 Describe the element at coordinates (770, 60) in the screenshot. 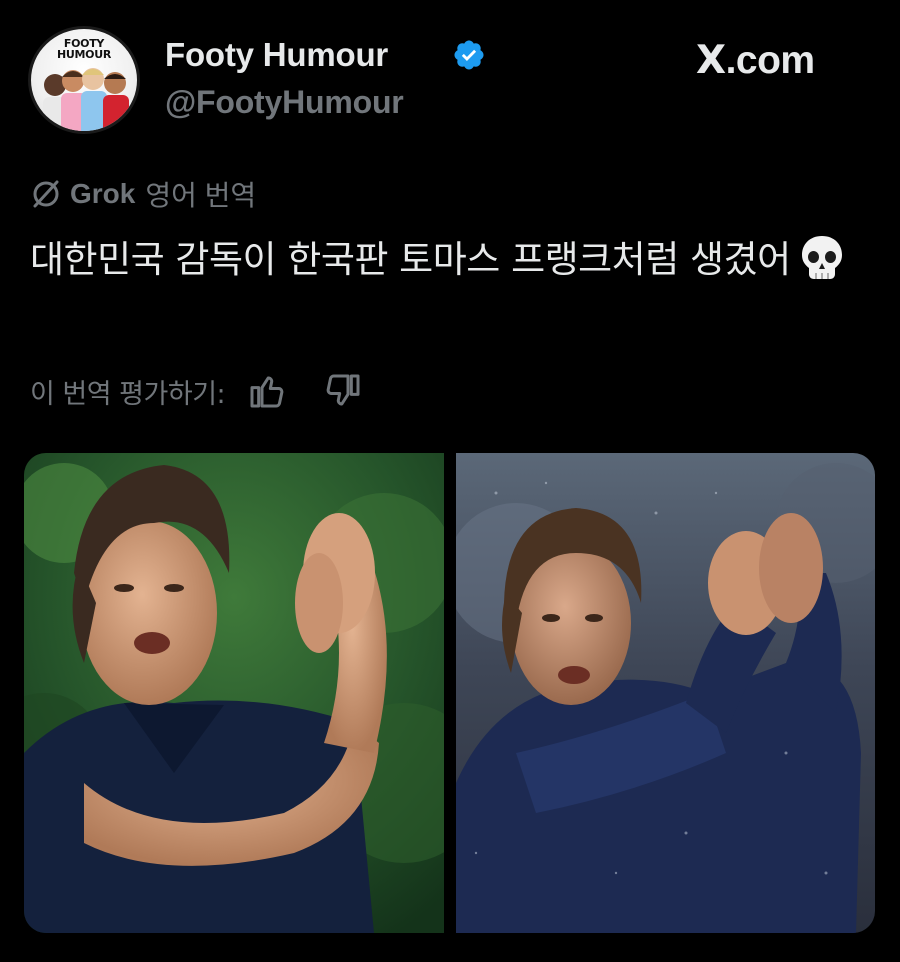

I see `site-domain-suffix: .com` at that location.